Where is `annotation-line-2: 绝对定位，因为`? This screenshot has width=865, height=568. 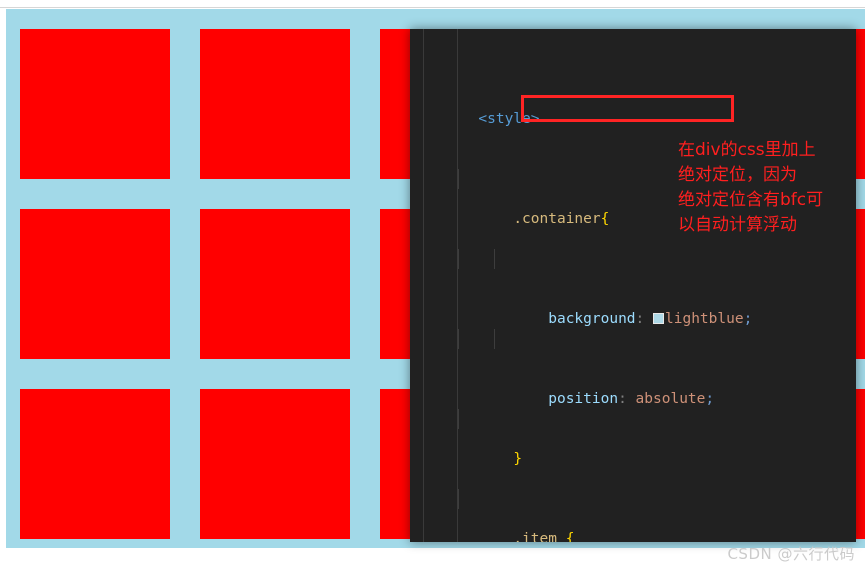
annotation-line-2: 绝对定位，因为 is located at coordinates (737, 175).